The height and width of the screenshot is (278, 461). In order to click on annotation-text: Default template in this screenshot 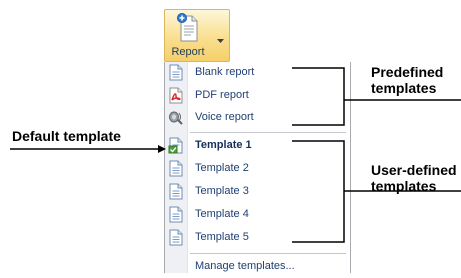, I will do `click(66, 136)`.